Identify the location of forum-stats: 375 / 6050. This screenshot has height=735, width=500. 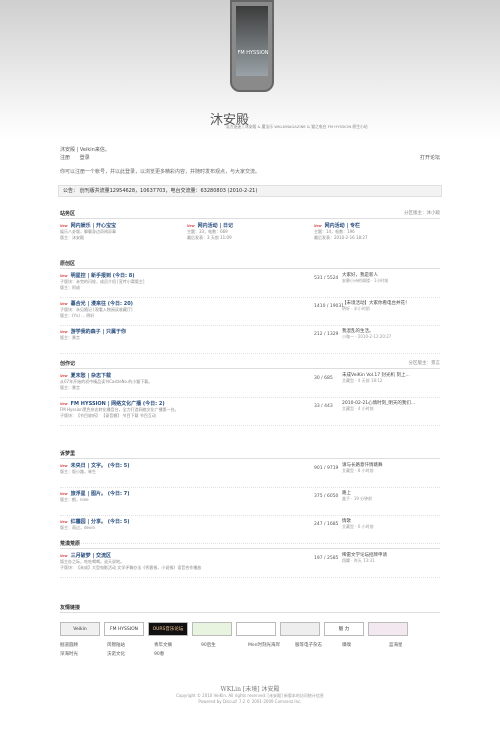
(326, 496).